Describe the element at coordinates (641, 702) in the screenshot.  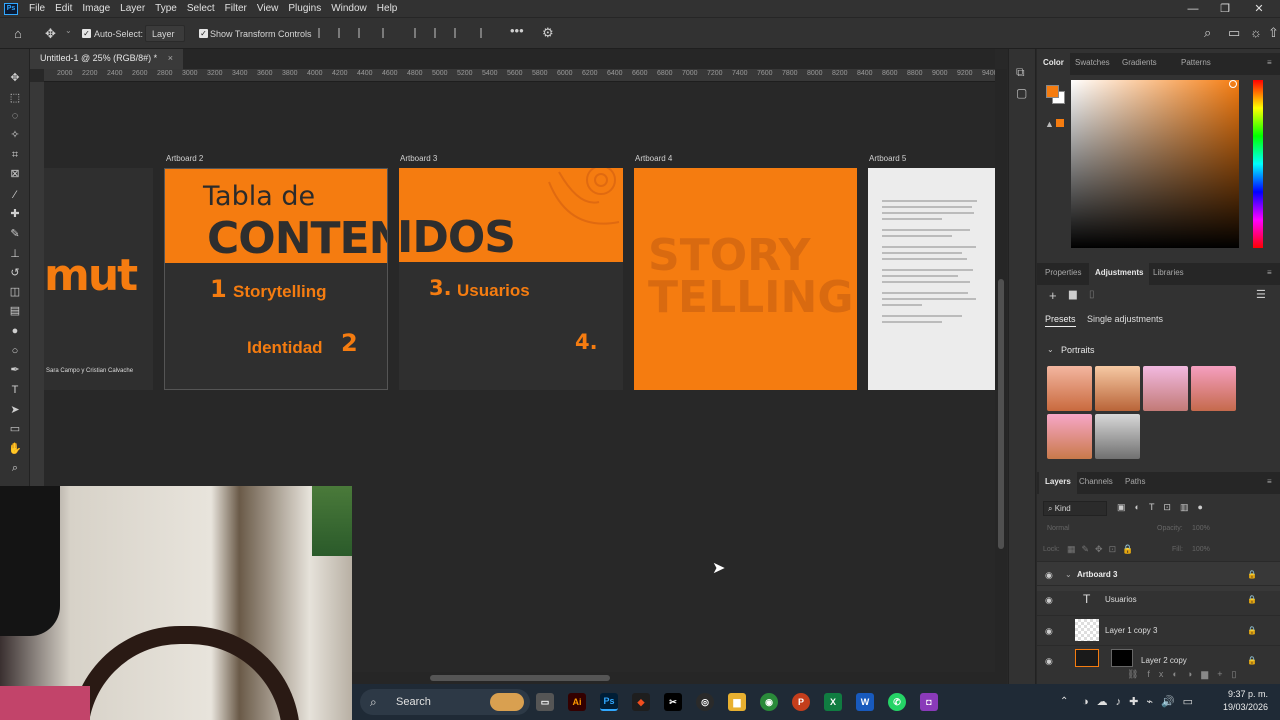
I see `figma-icon: ◆` at that location.